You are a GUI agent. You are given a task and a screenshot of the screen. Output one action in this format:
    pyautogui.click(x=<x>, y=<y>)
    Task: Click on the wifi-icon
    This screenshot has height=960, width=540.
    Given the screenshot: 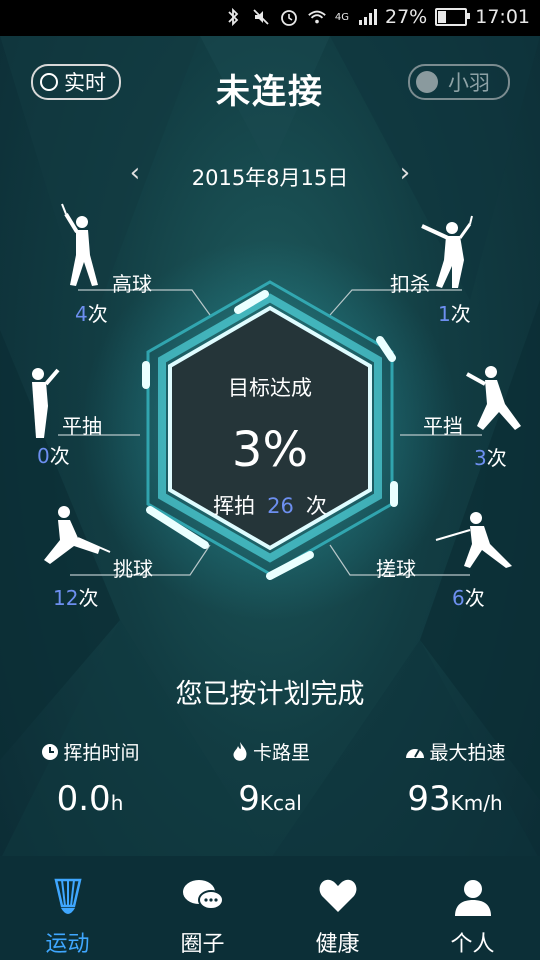 What is the action you would take?
    pyautogui.click(x=317, y=17)
    